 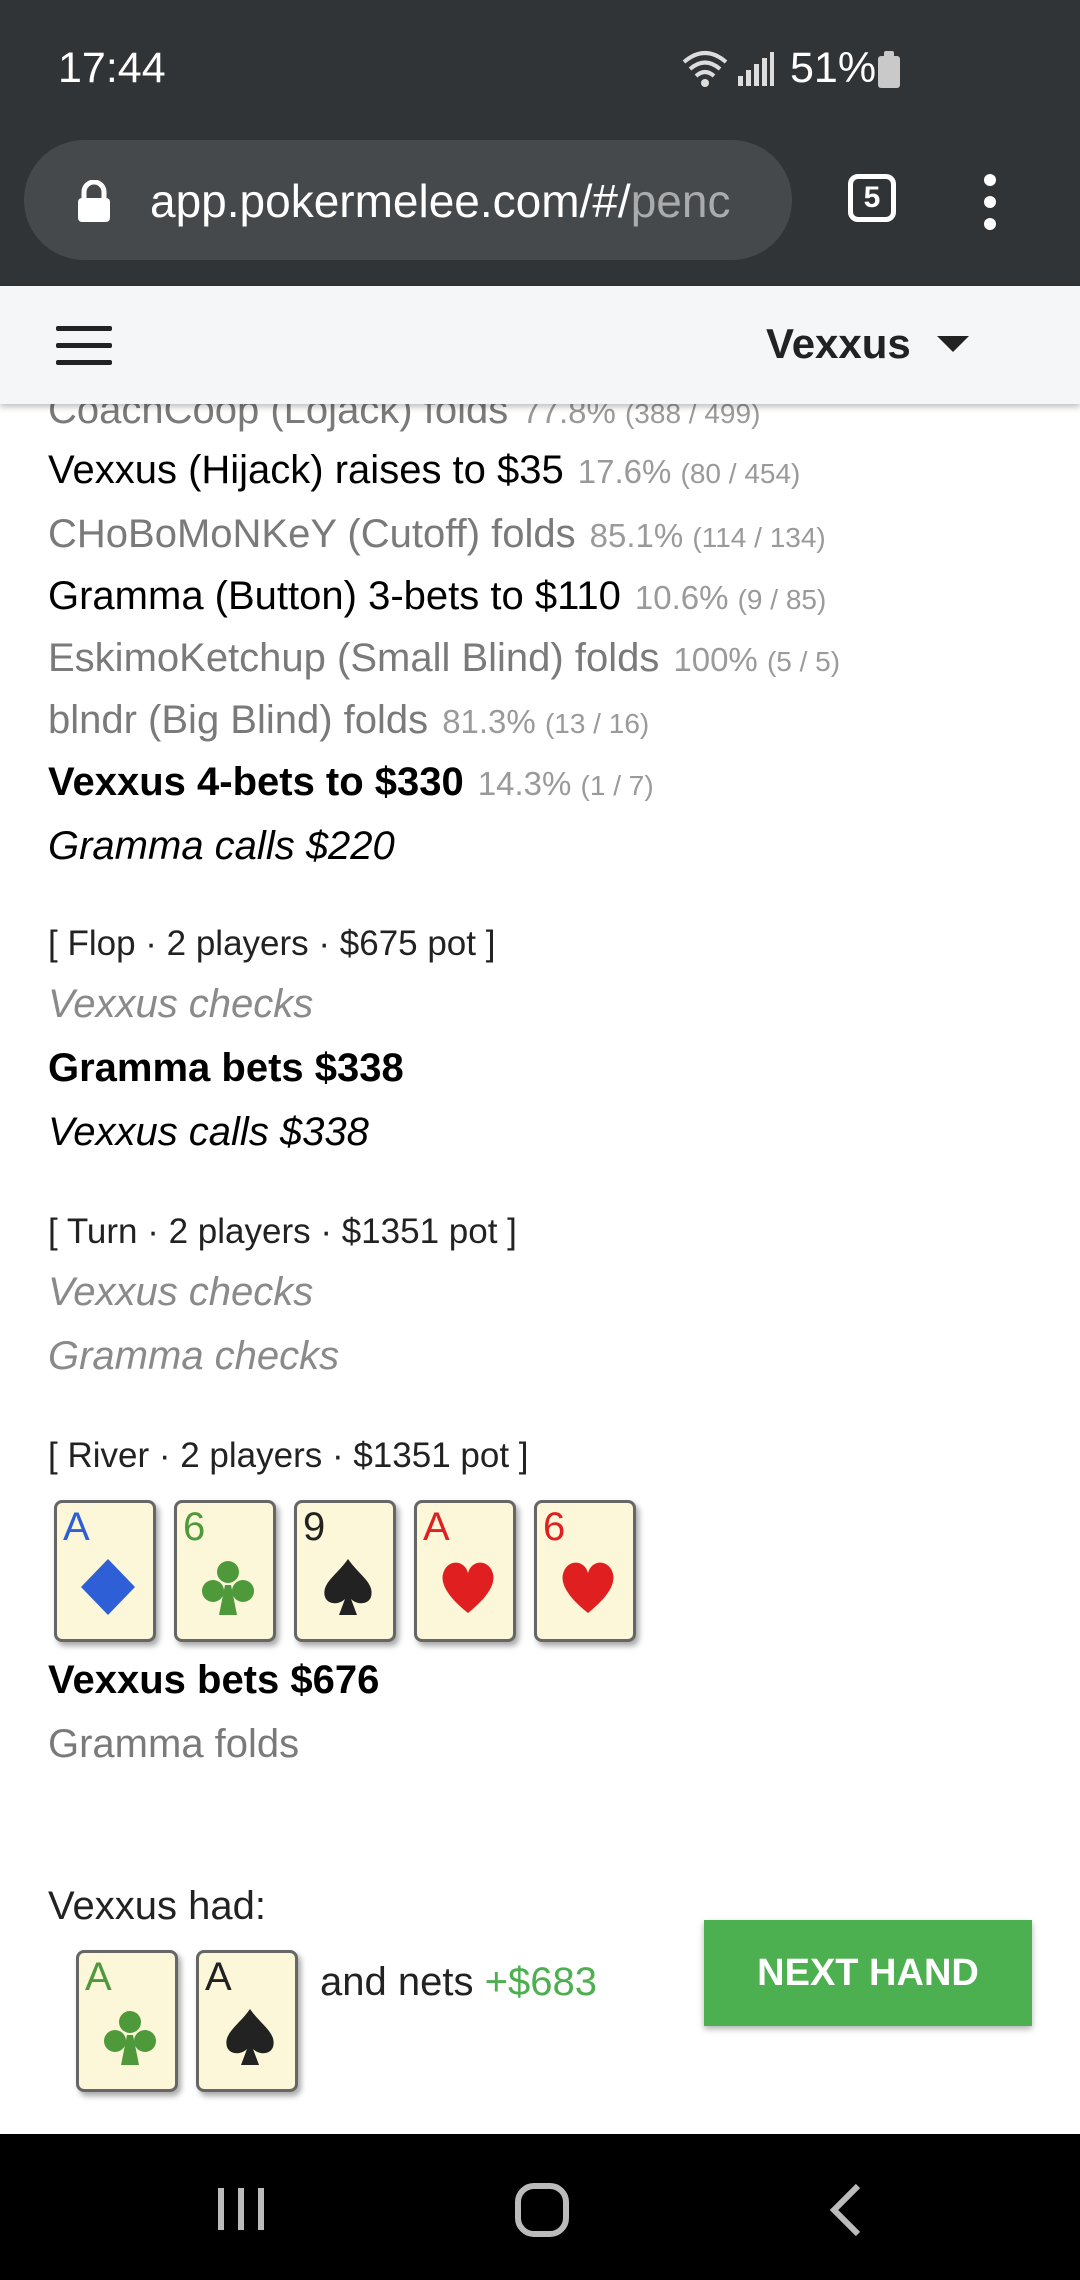 What do you see at coordinates (689, 471) in the screenshot?
I see `action-stat: 17.6% (80 / 454)` at bounding box center [689, 471].